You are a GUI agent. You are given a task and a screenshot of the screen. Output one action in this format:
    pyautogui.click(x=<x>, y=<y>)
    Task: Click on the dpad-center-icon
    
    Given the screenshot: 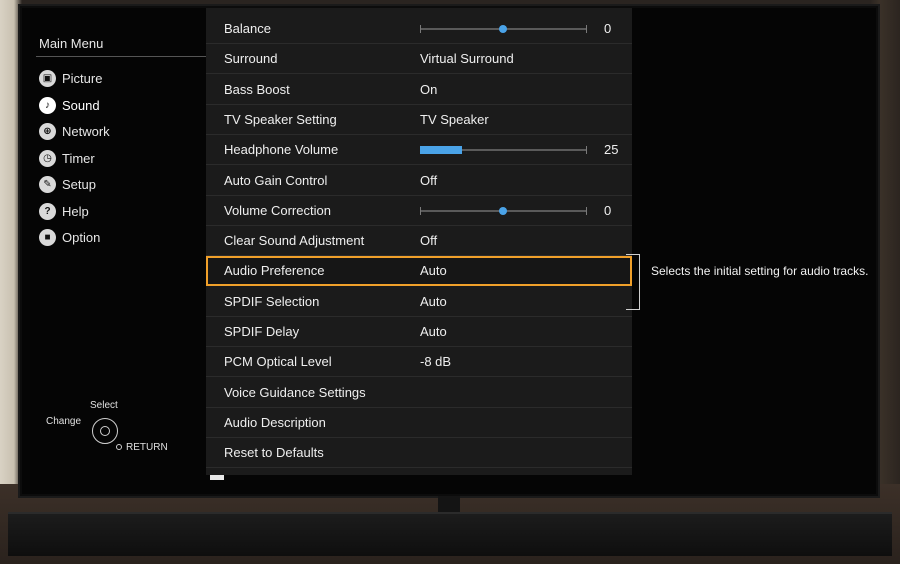 What is the action you would take?
    pyautogui.click(x=105, y=431)
    